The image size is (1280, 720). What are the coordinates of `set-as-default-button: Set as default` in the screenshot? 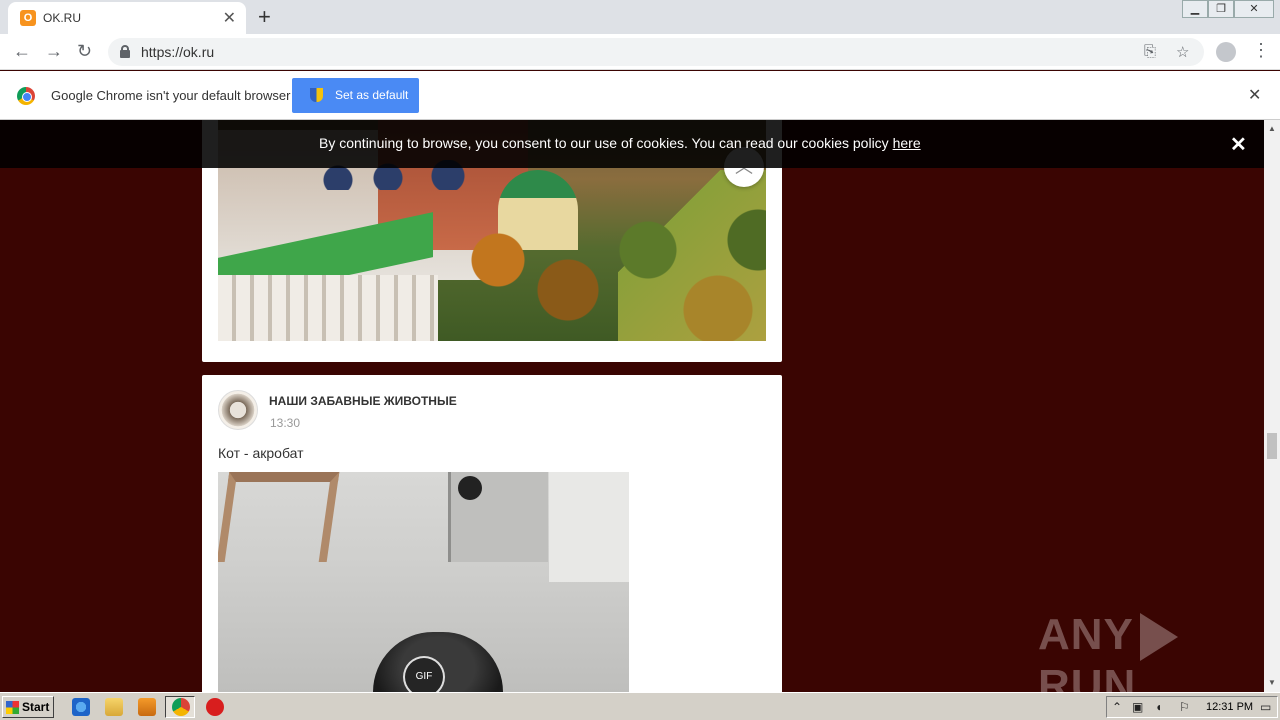 It's located at (355, 95).